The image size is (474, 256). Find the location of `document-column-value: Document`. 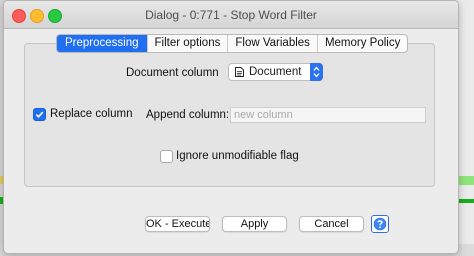

document-column-value: Document is located at coordinates (275, 72).